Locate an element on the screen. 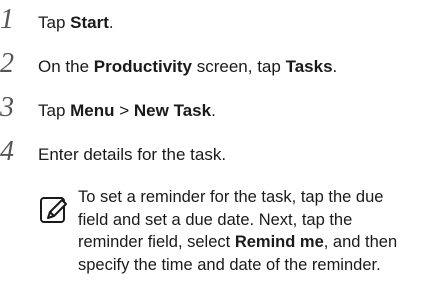  step-3: 3 Tap Menu > New Task. is located at coordinates (211, 112).